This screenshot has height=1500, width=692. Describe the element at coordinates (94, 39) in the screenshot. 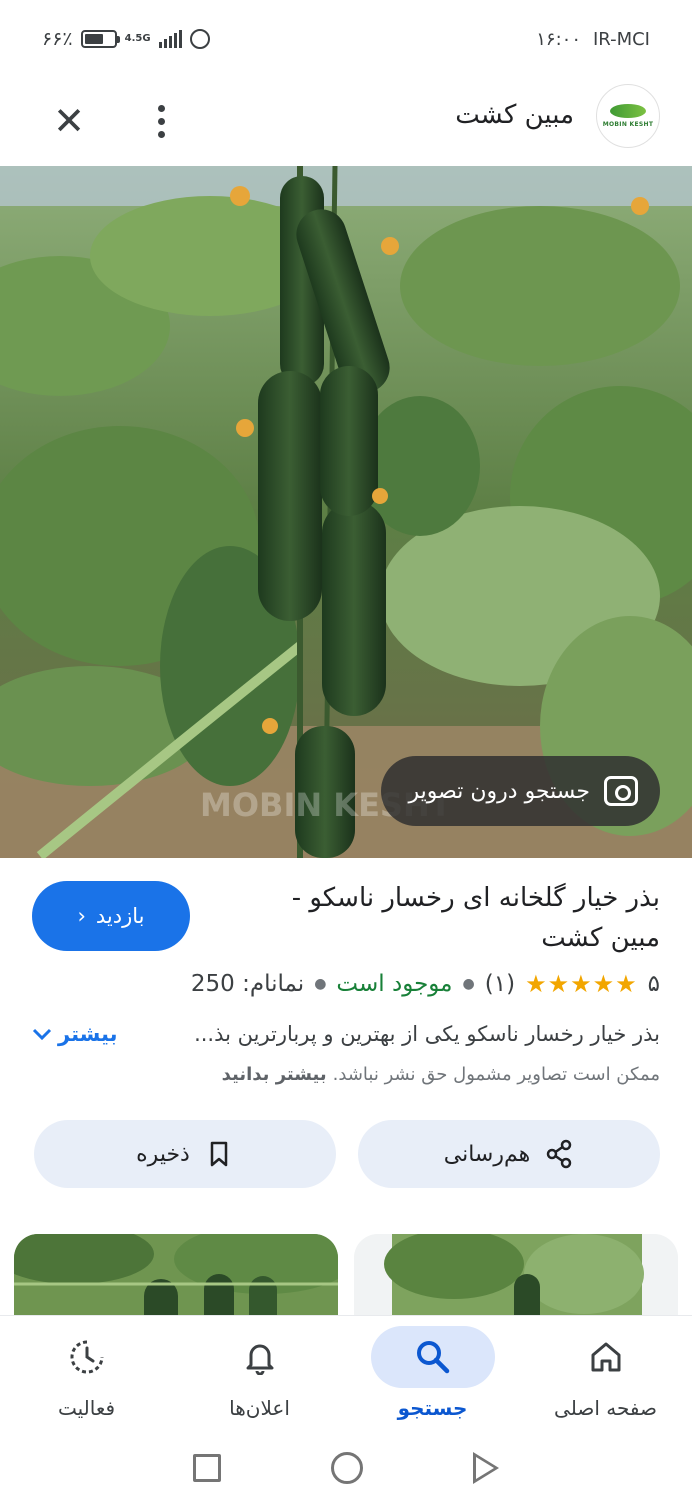

I see `battery-fill` at that location.